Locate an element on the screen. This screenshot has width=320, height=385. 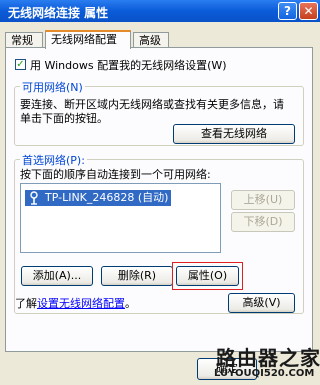
learn-prefix: 了解 is located at coordinates (26, 303).